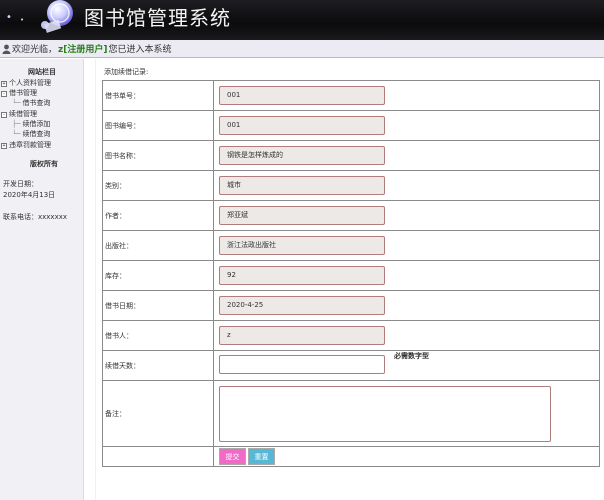 The width and height of the screenshot is (604, 500). Describe the element at coordinates (302, 335) in the screenshot. I see `borrower-field: z` at that location.